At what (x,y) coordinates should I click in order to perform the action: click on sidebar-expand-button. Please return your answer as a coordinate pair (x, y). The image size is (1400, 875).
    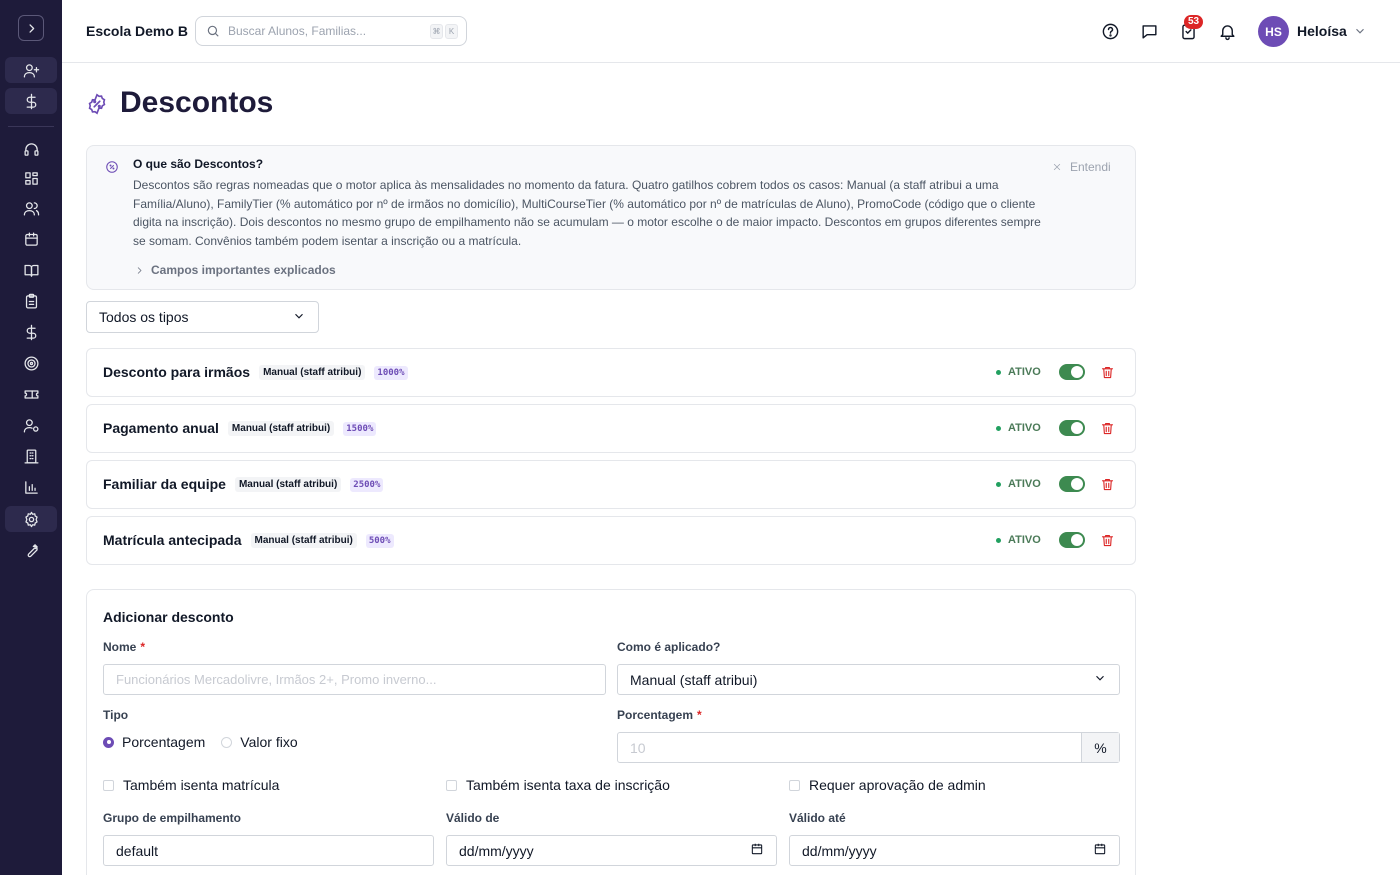
    Looking at the image, I should click on (31, 28).